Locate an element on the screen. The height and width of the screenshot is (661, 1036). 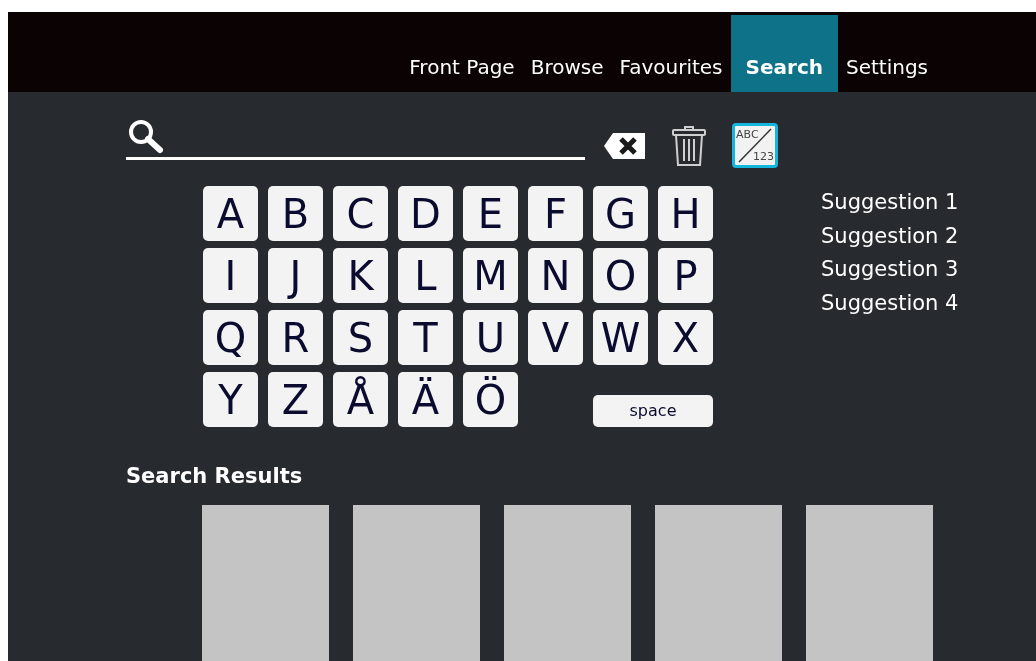
letter-key: Y is located at coordinates (230, 399).